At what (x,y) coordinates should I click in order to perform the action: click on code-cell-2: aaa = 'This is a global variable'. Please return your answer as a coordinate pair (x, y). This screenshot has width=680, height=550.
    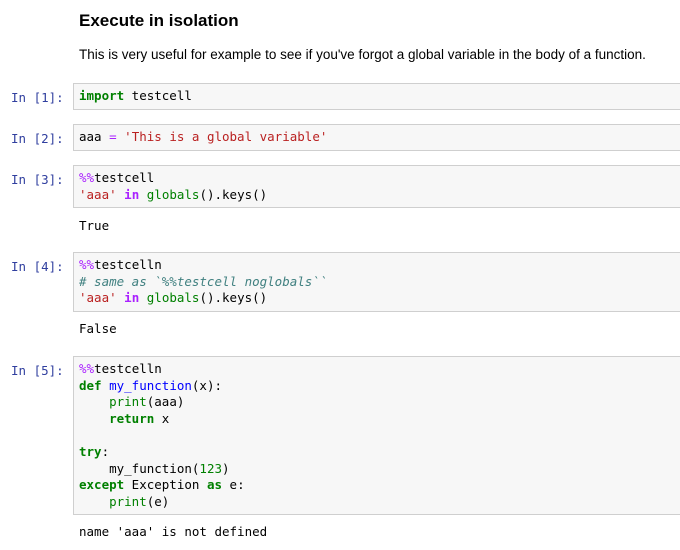
    Looking at the image, I should click on (376, 137).